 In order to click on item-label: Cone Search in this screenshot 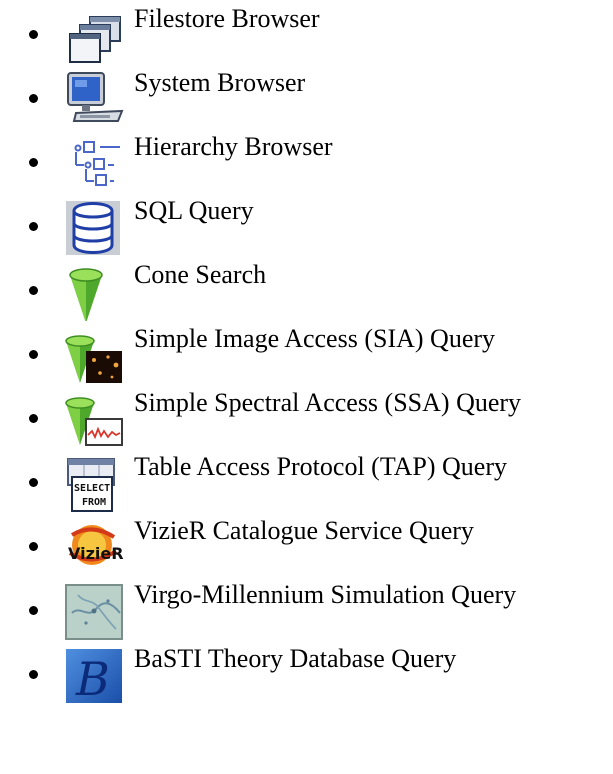, I will do `click(200, 274)`.